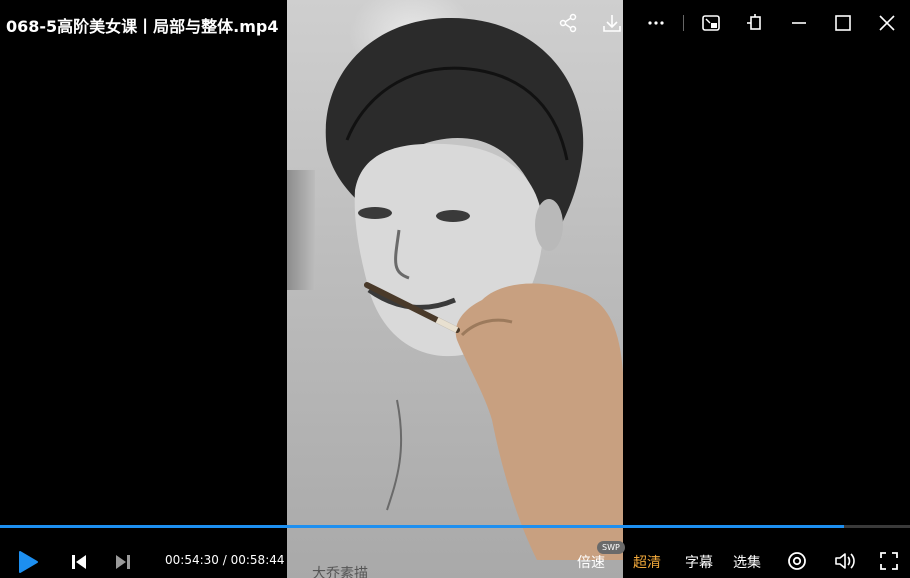 The width and height of the screenshot is (910, 578). I want to click on fullscreen-icon, so click(889, 561).